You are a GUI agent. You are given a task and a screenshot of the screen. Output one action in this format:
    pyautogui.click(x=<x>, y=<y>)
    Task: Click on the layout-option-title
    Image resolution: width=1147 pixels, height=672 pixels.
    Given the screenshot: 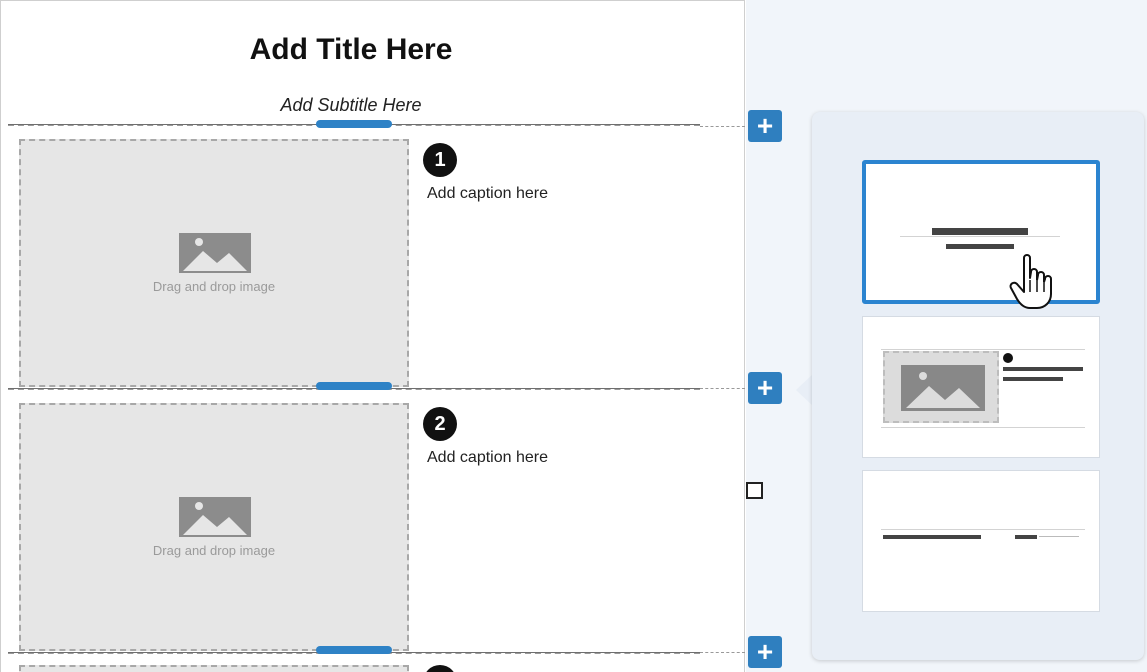 What is the action you would take?
    pyautogui.click(x=981, y=232)
    